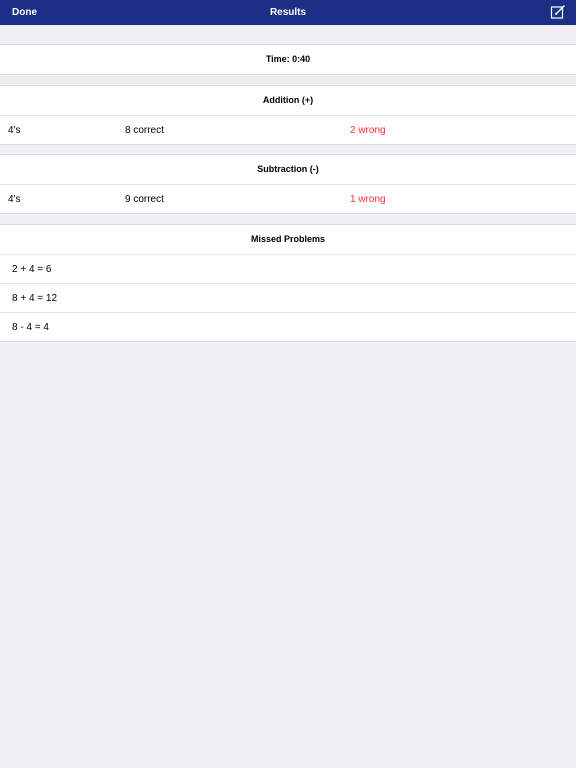 This screenshot has height=768, width=576. What do you see at coordinates (288, 129) in the screenshot?
I see `addition-row: 4's 8 correct 2 wrong` at bounding box center [288, 129].